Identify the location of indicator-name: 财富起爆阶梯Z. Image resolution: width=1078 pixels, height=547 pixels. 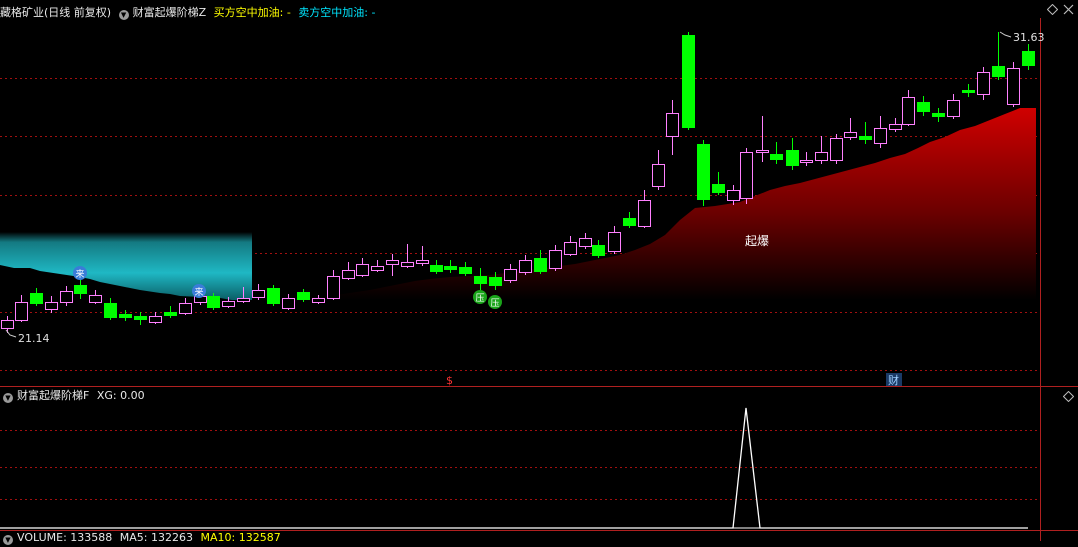
(170, 12).